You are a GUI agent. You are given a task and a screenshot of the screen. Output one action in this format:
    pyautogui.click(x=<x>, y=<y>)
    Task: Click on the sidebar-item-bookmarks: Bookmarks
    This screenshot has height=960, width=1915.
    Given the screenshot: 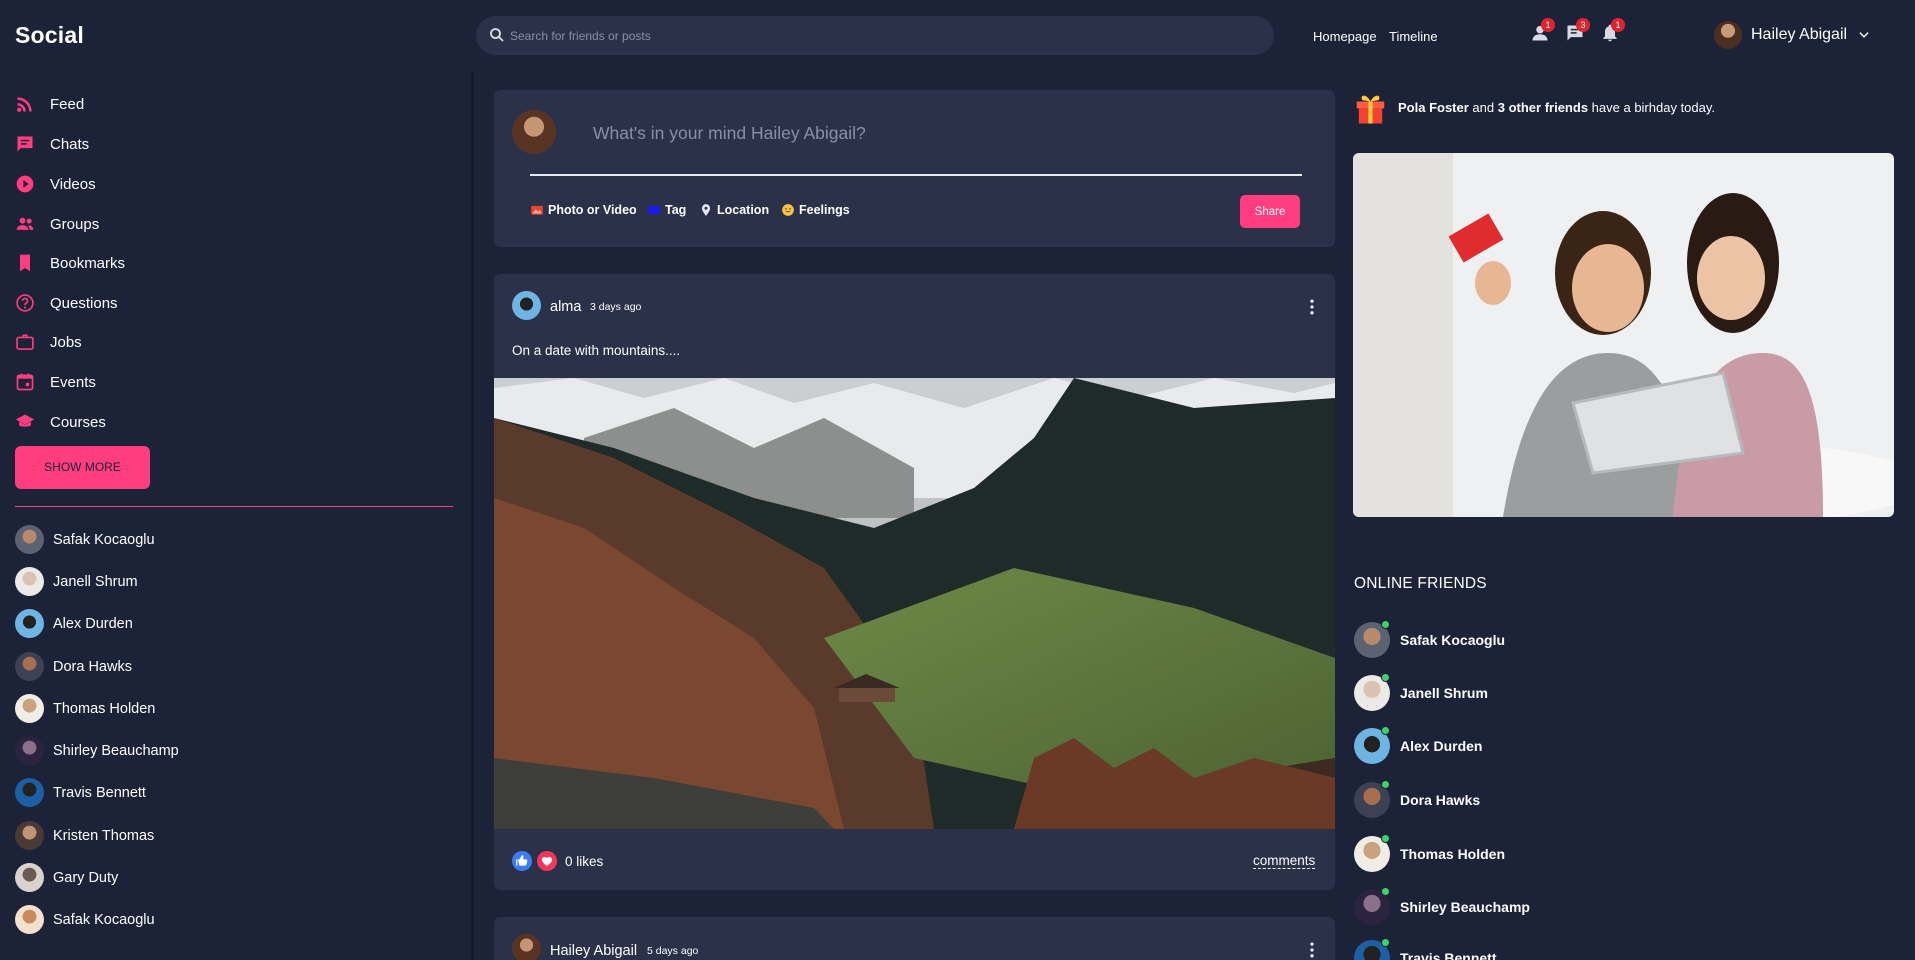 What is the action you would take?
    pyautogui.click(x=70, y=263)
    